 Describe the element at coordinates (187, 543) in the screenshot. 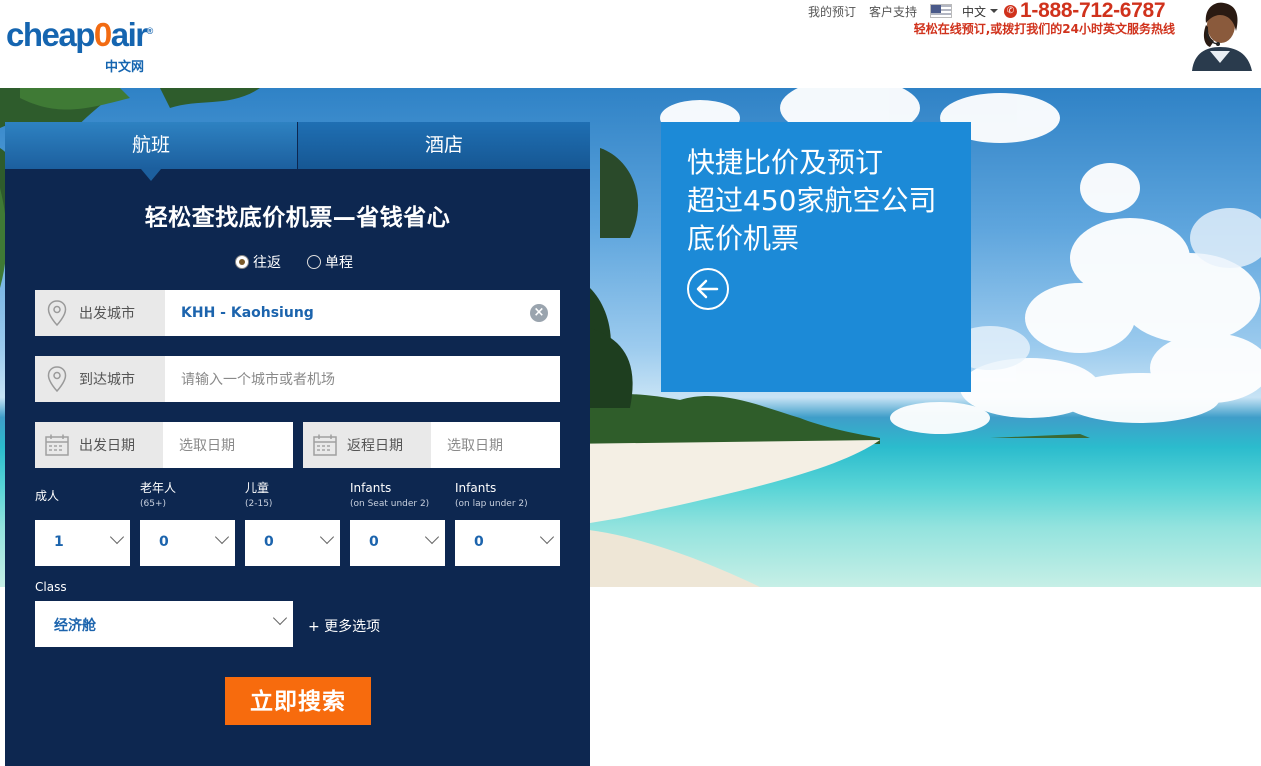

I see `seniors-select: 0` at that location.